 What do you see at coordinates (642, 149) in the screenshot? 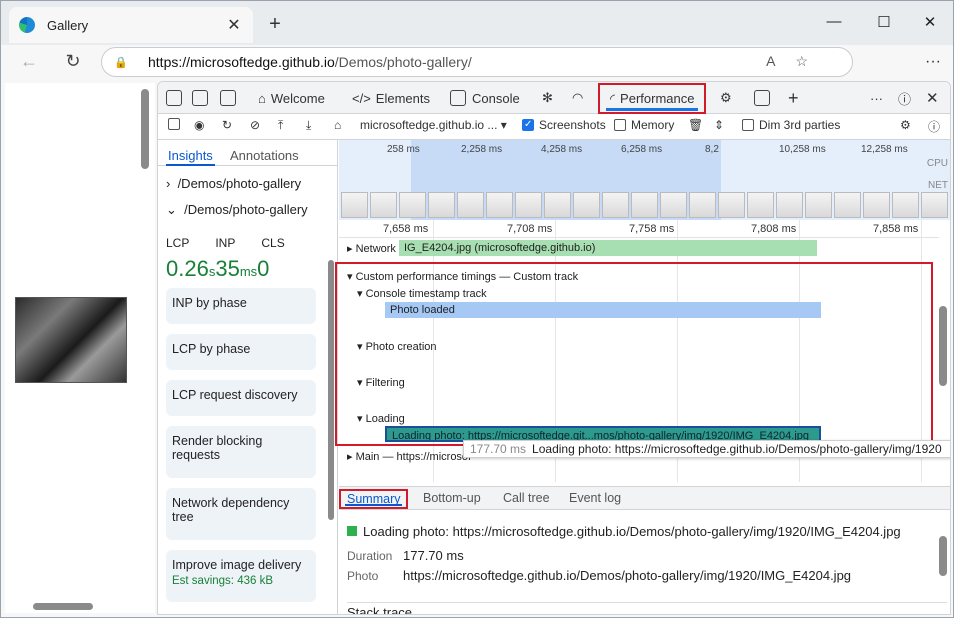
I see `overview-tick: 6,258 ms` at bounding box center [642, 149].